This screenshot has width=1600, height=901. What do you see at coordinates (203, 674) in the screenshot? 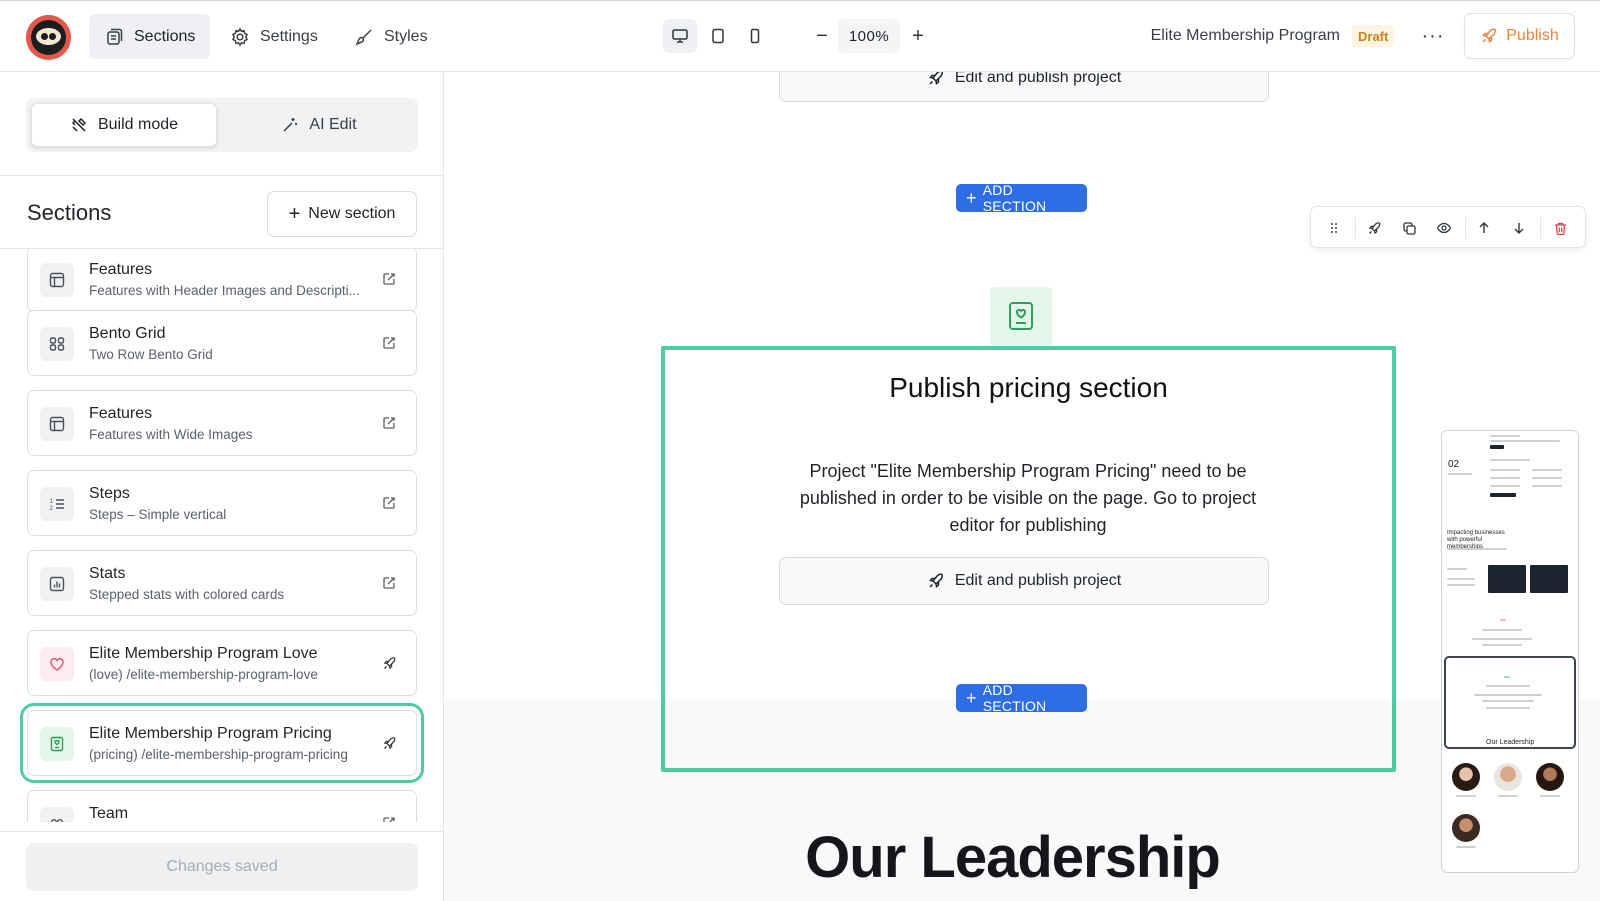
I see `section-item-subtitle: (love) /elite-membership-program-love` at bounding box center [203, 674].